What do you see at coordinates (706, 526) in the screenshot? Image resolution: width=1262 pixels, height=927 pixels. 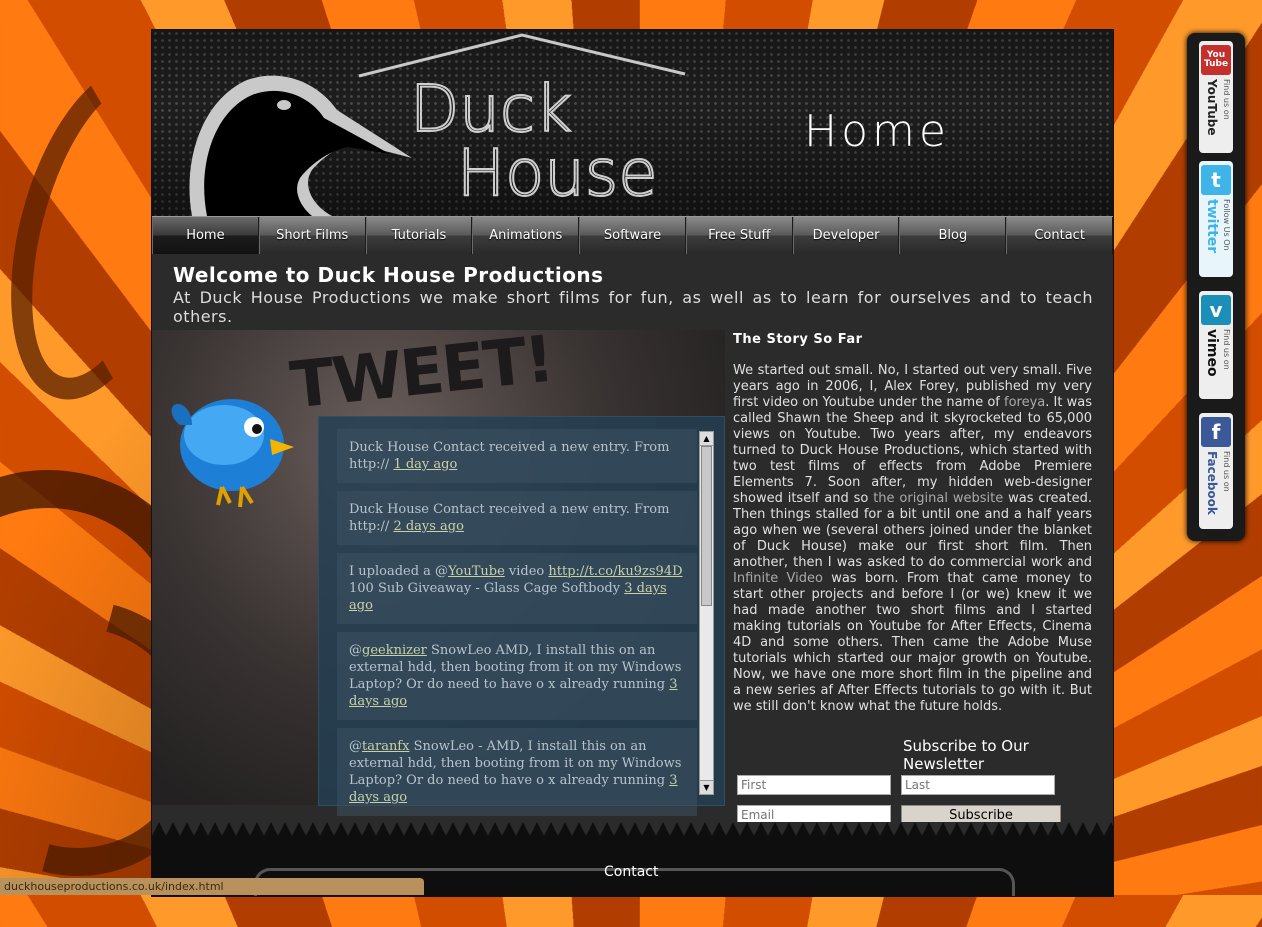 I see `scroll-thumb` at bounding box center [706, 526].